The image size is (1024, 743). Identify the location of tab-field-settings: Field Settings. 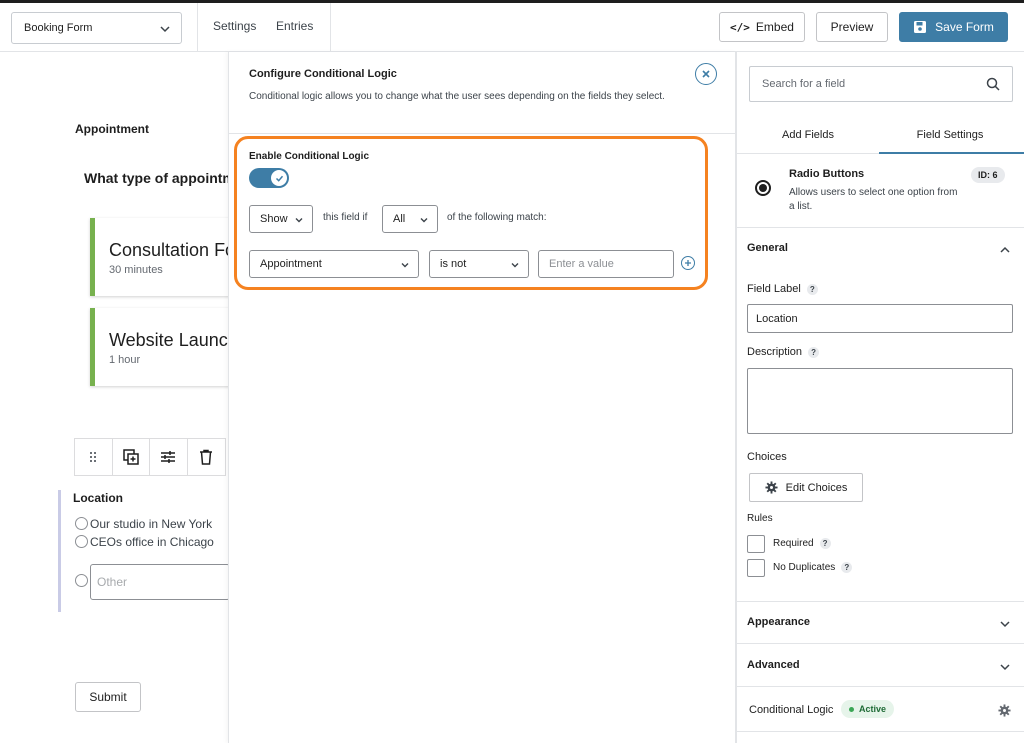
(951, 135).